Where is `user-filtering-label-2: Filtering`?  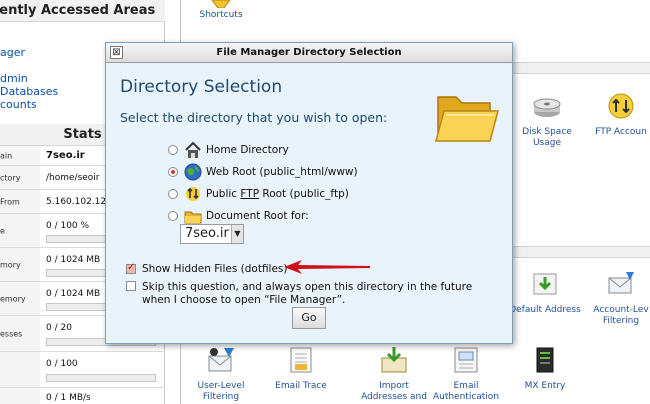 user-filtering-label-2: Filtering is located at coordinates (221, 397).